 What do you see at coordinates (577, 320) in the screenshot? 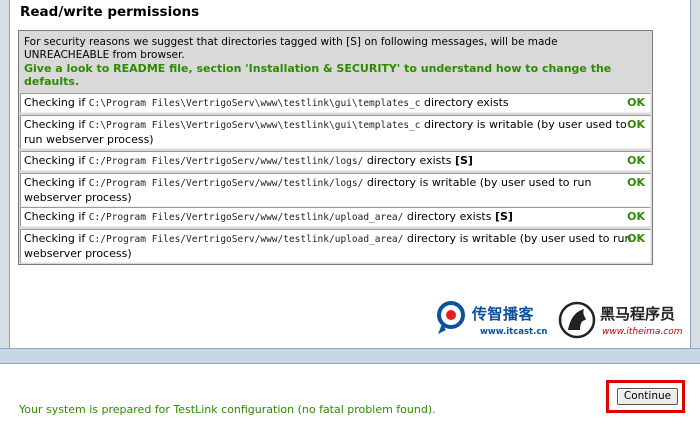
I see `horse-head-icon` at bounding box center [577, 320].